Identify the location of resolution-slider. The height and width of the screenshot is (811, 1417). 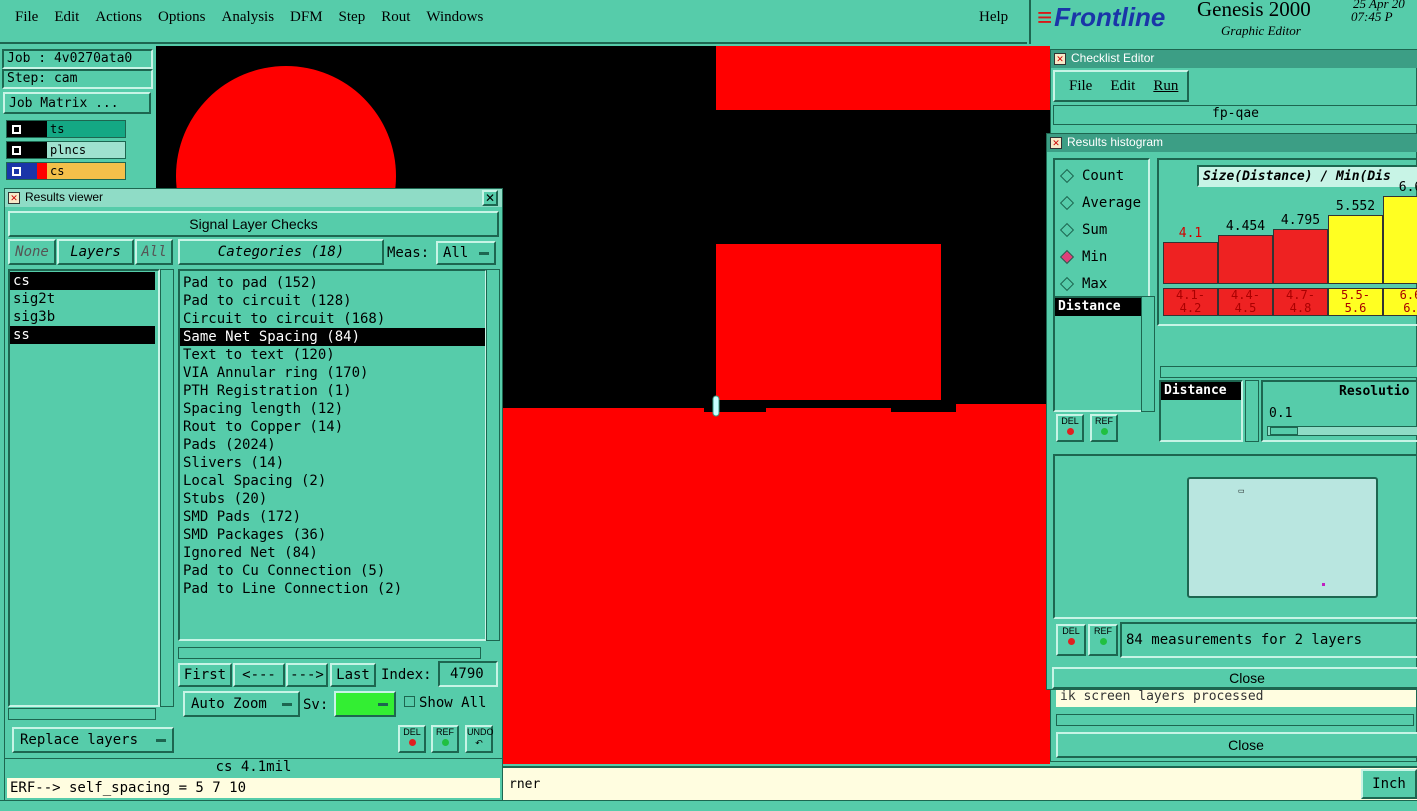
(1342, 431).